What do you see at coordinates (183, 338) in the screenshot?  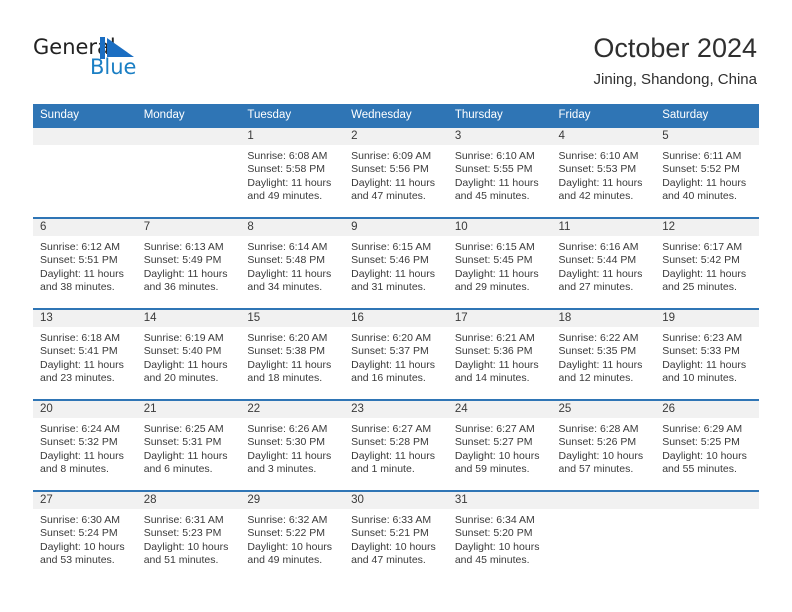 I see `sunrise-text: Sunrise: 6:19 AM` at bounding box center [183, 338].